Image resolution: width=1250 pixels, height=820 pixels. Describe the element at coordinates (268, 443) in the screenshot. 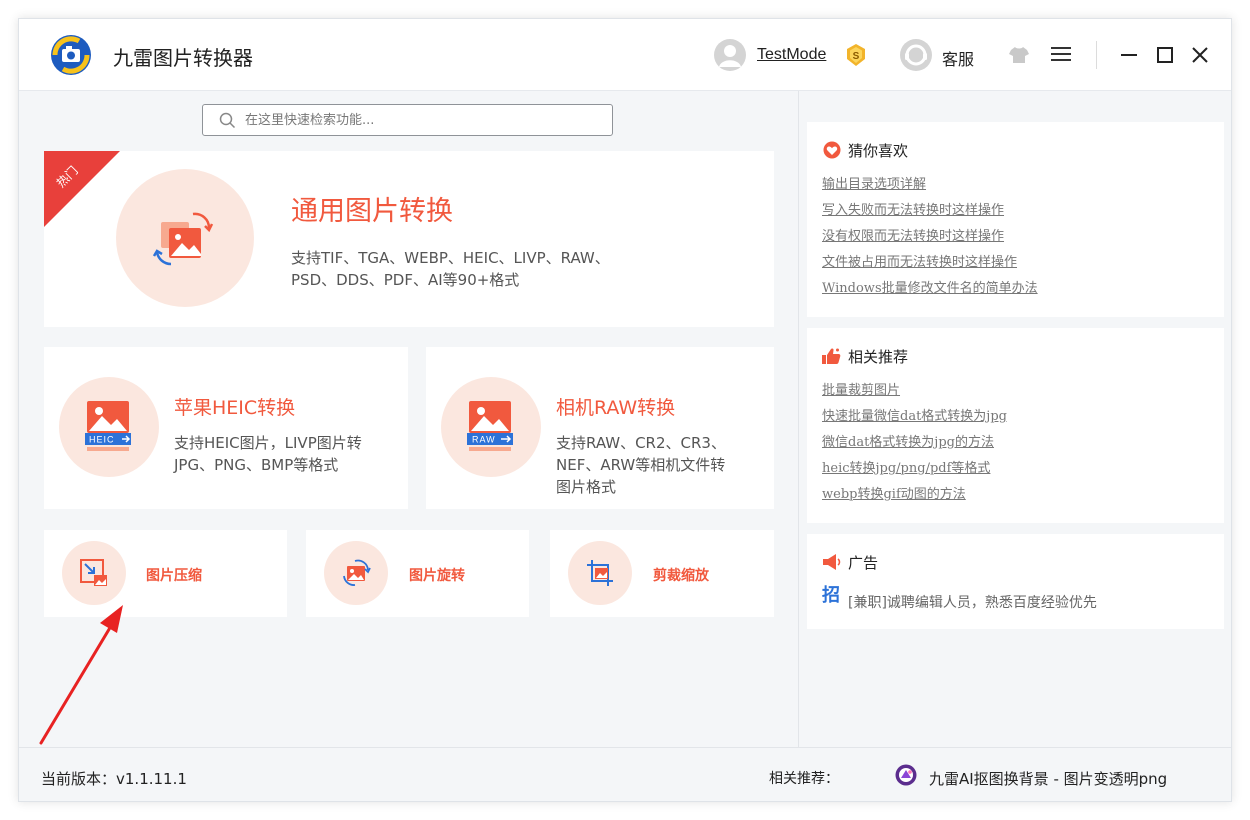

I see `heic-desc-line1: 支持HEIC图片，LIVP图片转` at that location.